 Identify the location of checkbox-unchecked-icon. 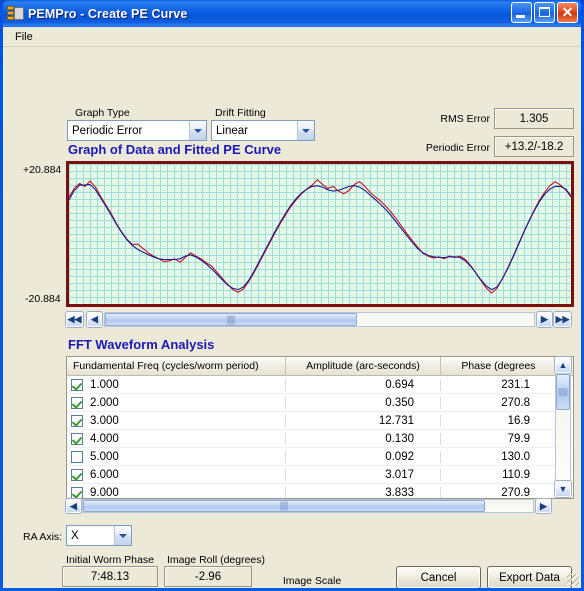
(77, 456).